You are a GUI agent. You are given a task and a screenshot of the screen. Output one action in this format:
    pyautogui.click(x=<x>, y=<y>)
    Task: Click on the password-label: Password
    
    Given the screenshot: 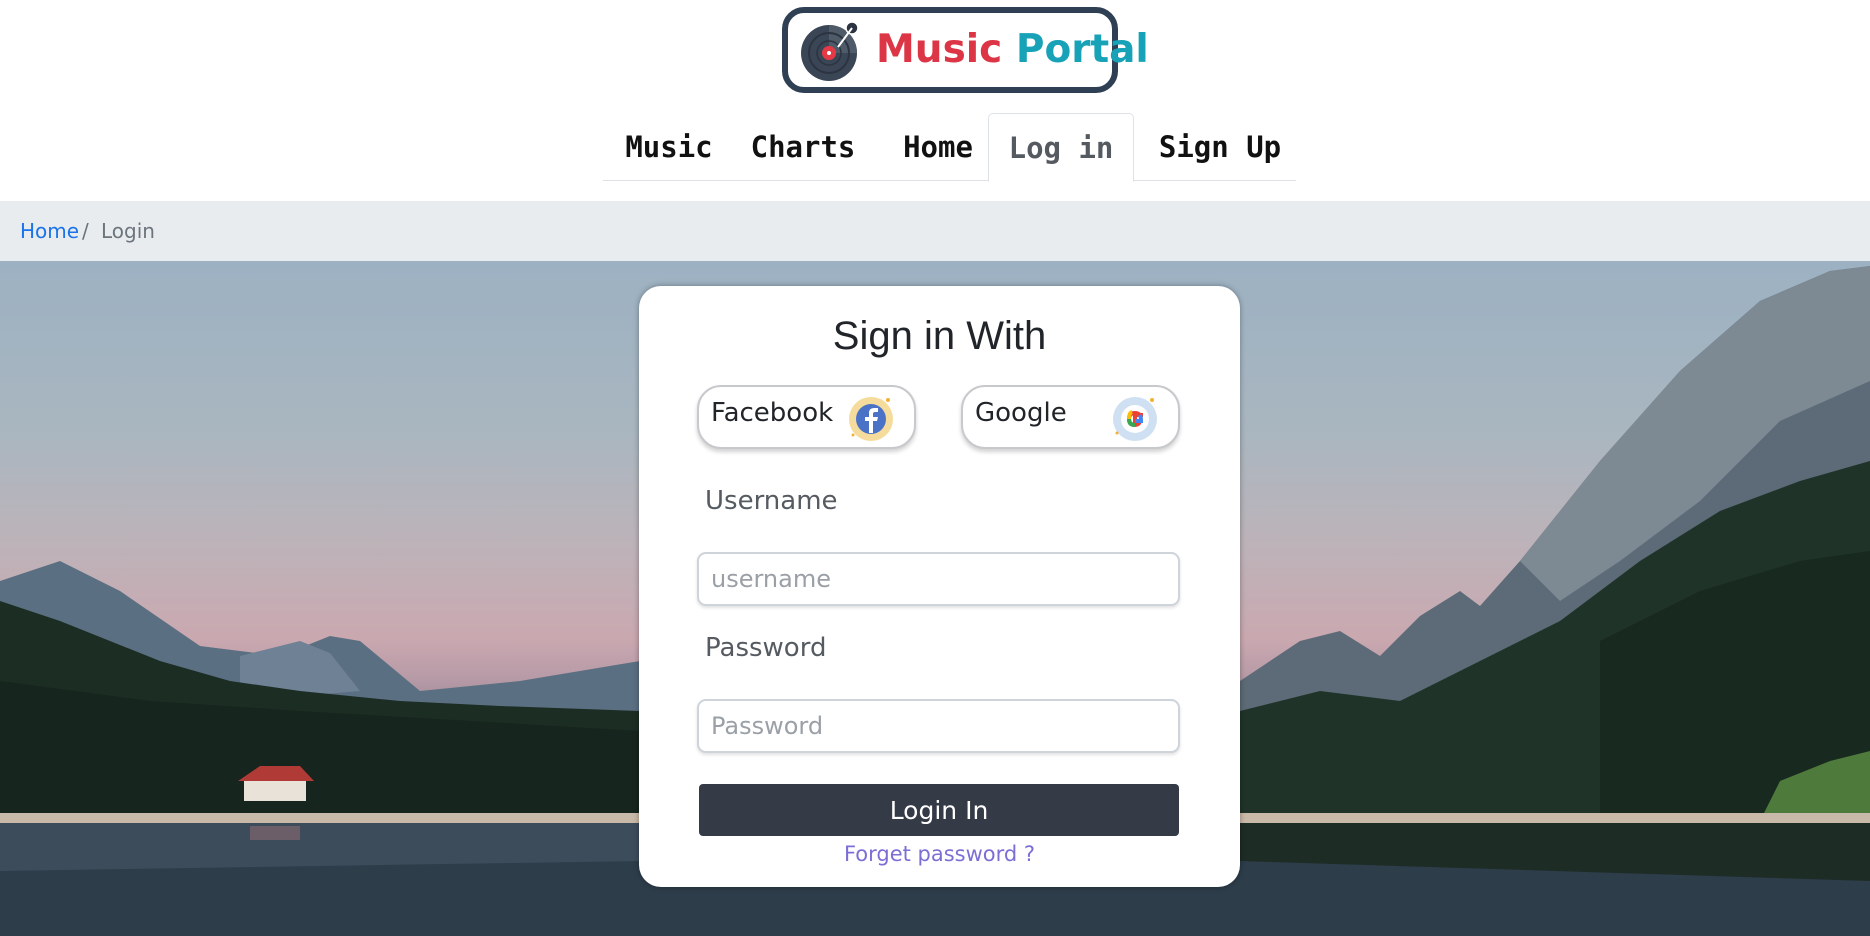 What is the action you would take?
    pyautogui.click(x=766, y=648)
    